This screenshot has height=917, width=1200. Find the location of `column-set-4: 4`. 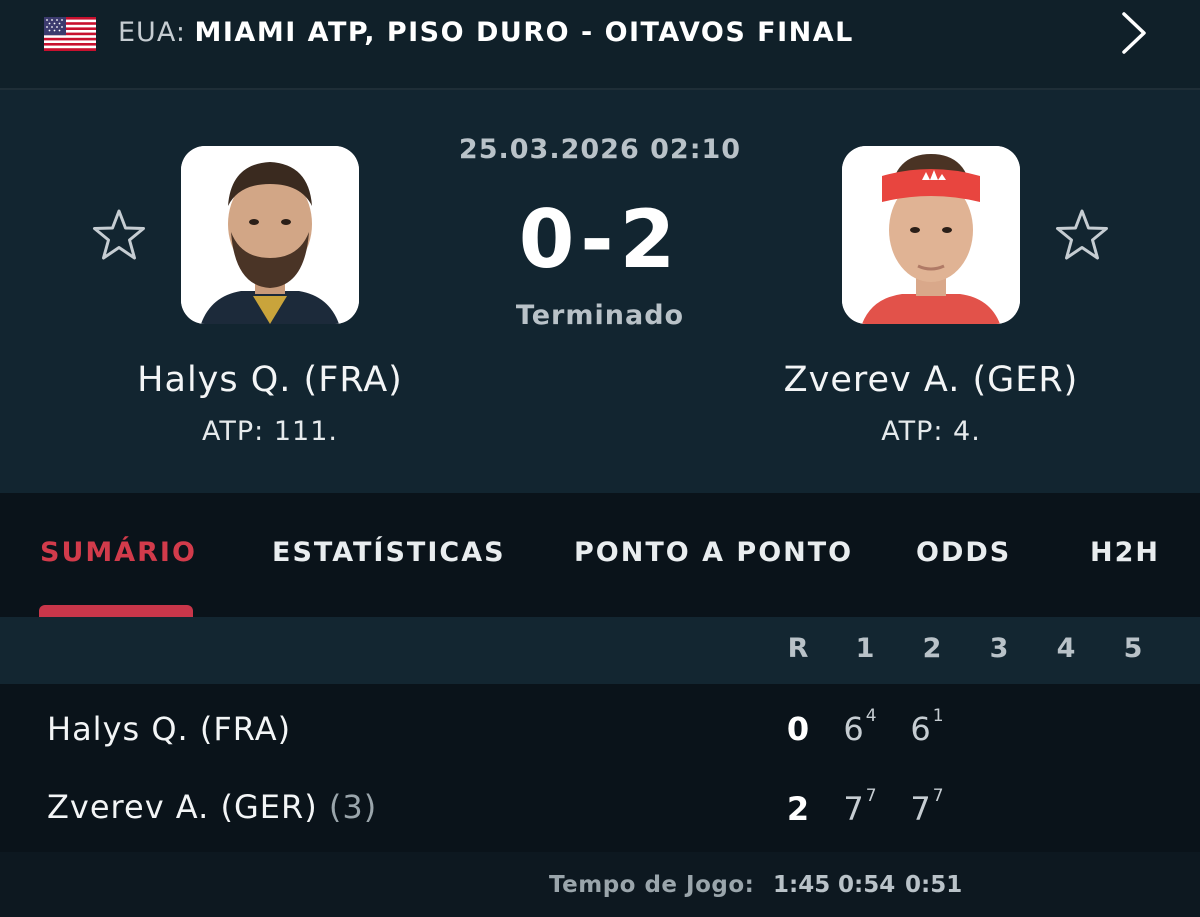

column-set-4: 4 is located at coordinates (1066, 648).